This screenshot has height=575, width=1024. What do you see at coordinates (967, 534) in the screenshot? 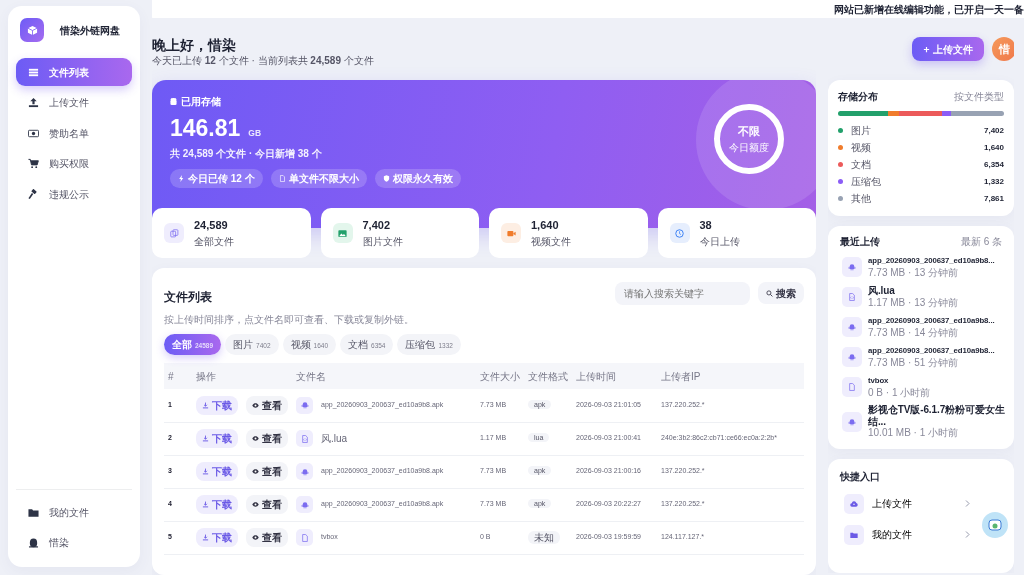
I see `chevron-right-icon` at bounding box center [967, 534].